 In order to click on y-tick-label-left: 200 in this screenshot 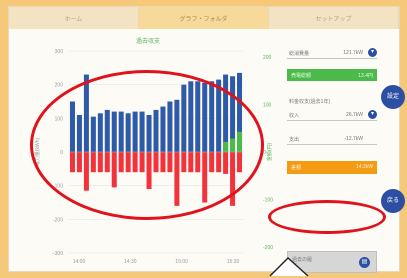, I will do `click(59, 86)`.